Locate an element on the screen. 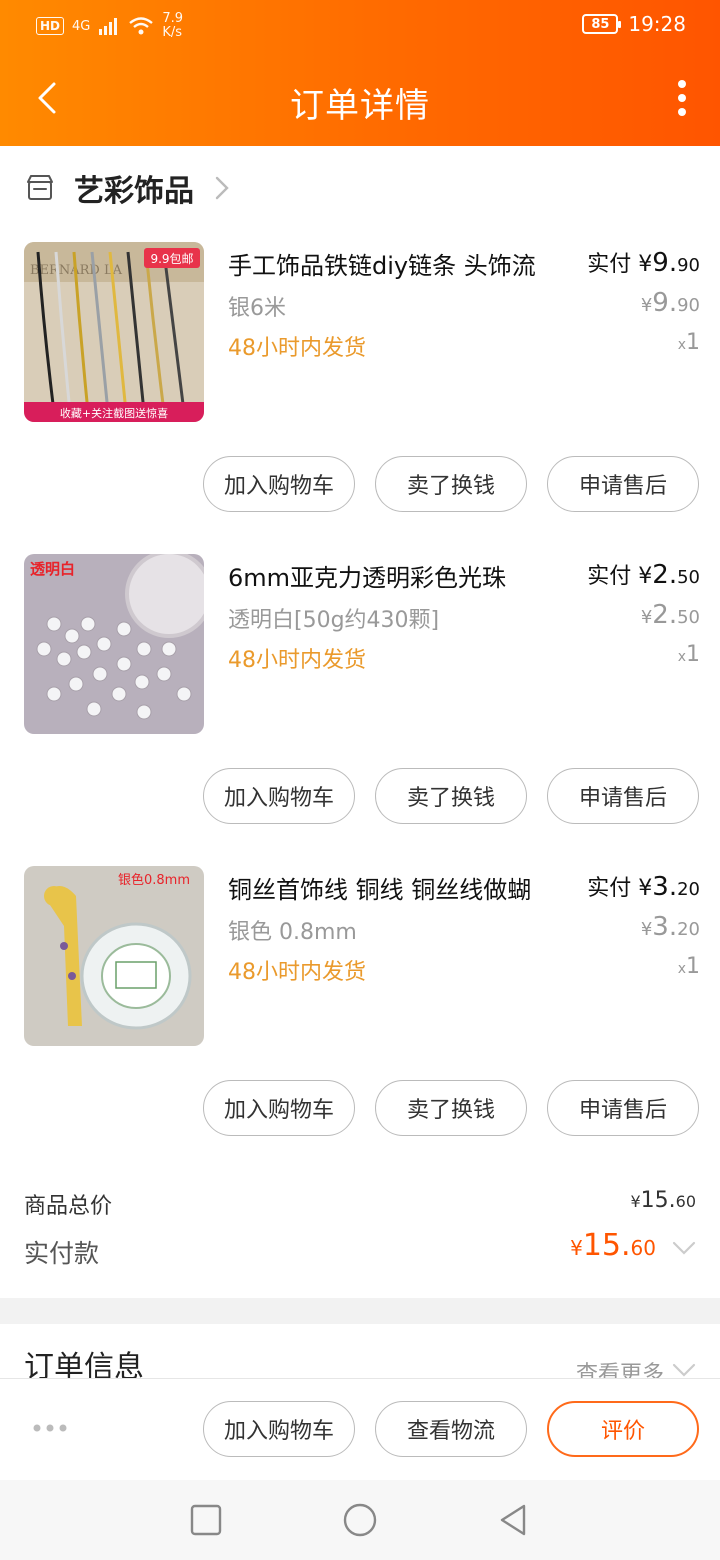 The height and width of the screenshot is (1560, 720). product-image-wire: 银色0.8mm is located at coordinates (114, 956).